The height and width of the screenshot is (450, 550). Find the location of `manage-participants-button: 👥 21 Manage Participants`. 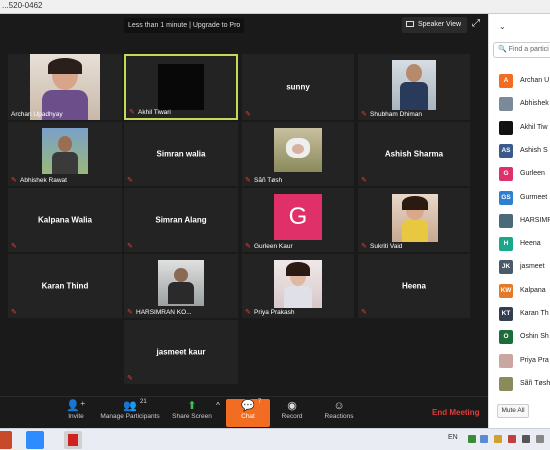

manage-participants-button: 👥 21 Manage Participants is located at coordinates (130, 413).